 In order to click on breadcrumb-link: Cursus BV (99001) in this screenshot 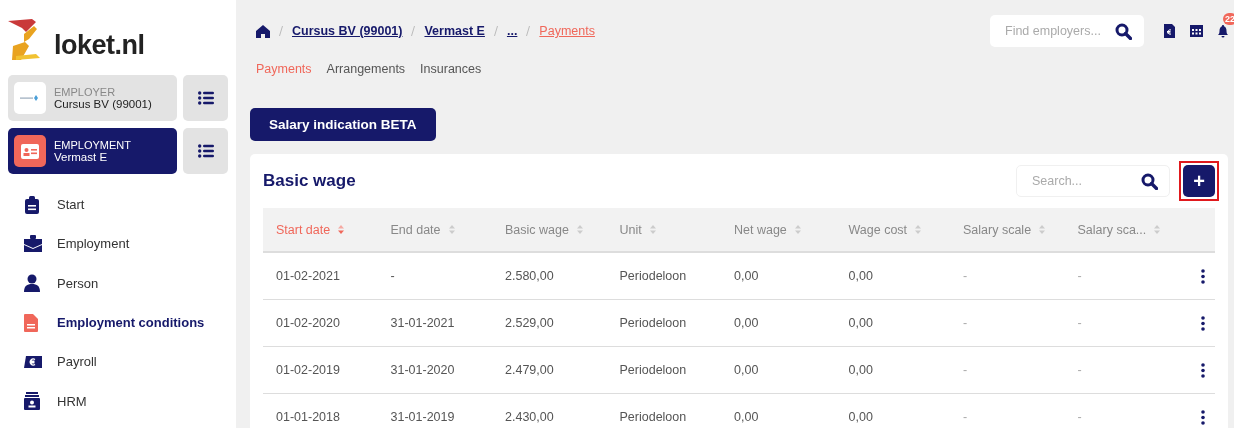, I will do `click(347, 31)`.